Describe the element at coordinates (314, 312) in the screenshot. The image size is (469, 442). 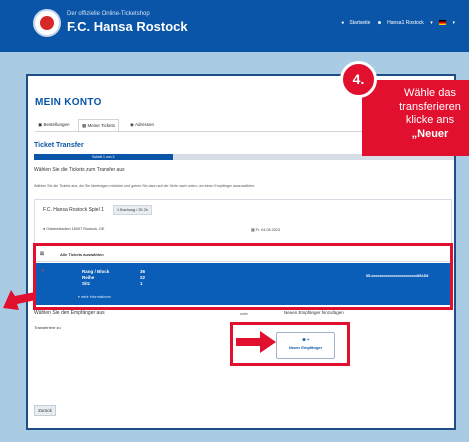
I see `new-recipient-heading: Neuen Empfänger hinzufügen` at that location.